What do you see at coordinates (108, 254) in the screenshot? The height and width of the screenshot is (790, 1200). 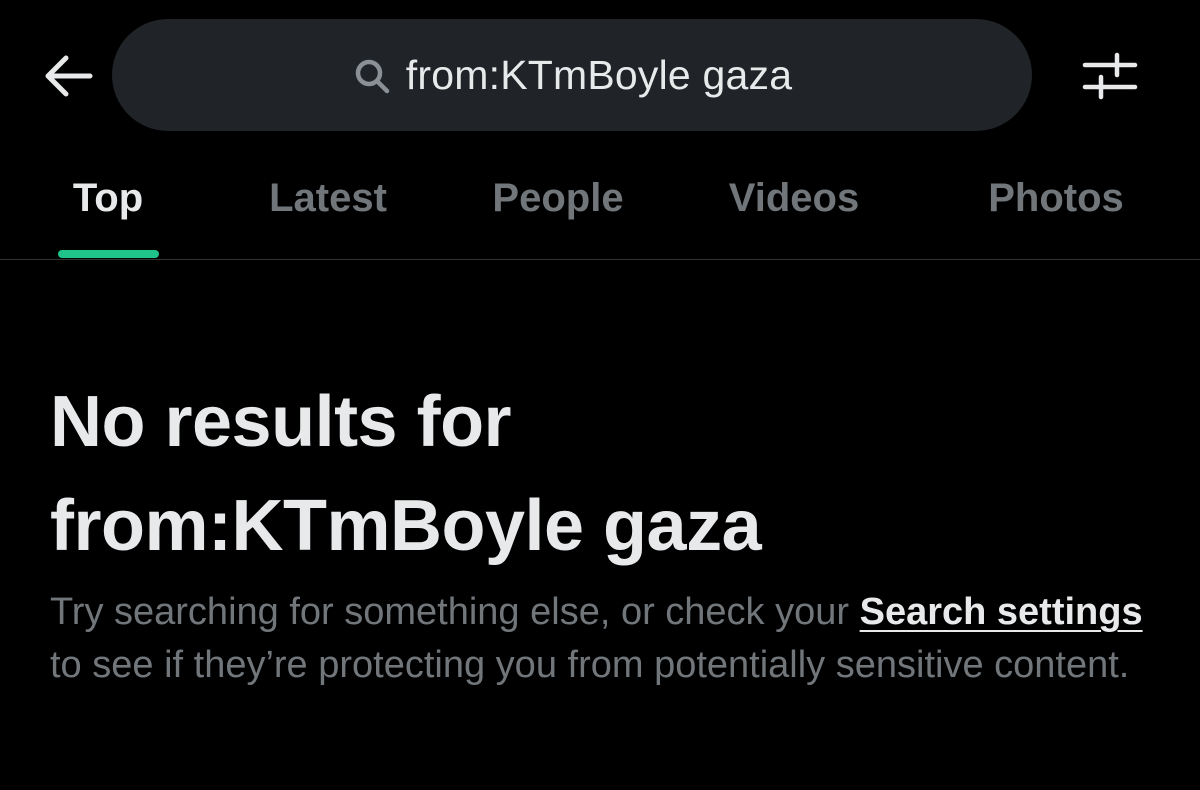 I see `active-tab-indicator` at bounding box center [108, 254].